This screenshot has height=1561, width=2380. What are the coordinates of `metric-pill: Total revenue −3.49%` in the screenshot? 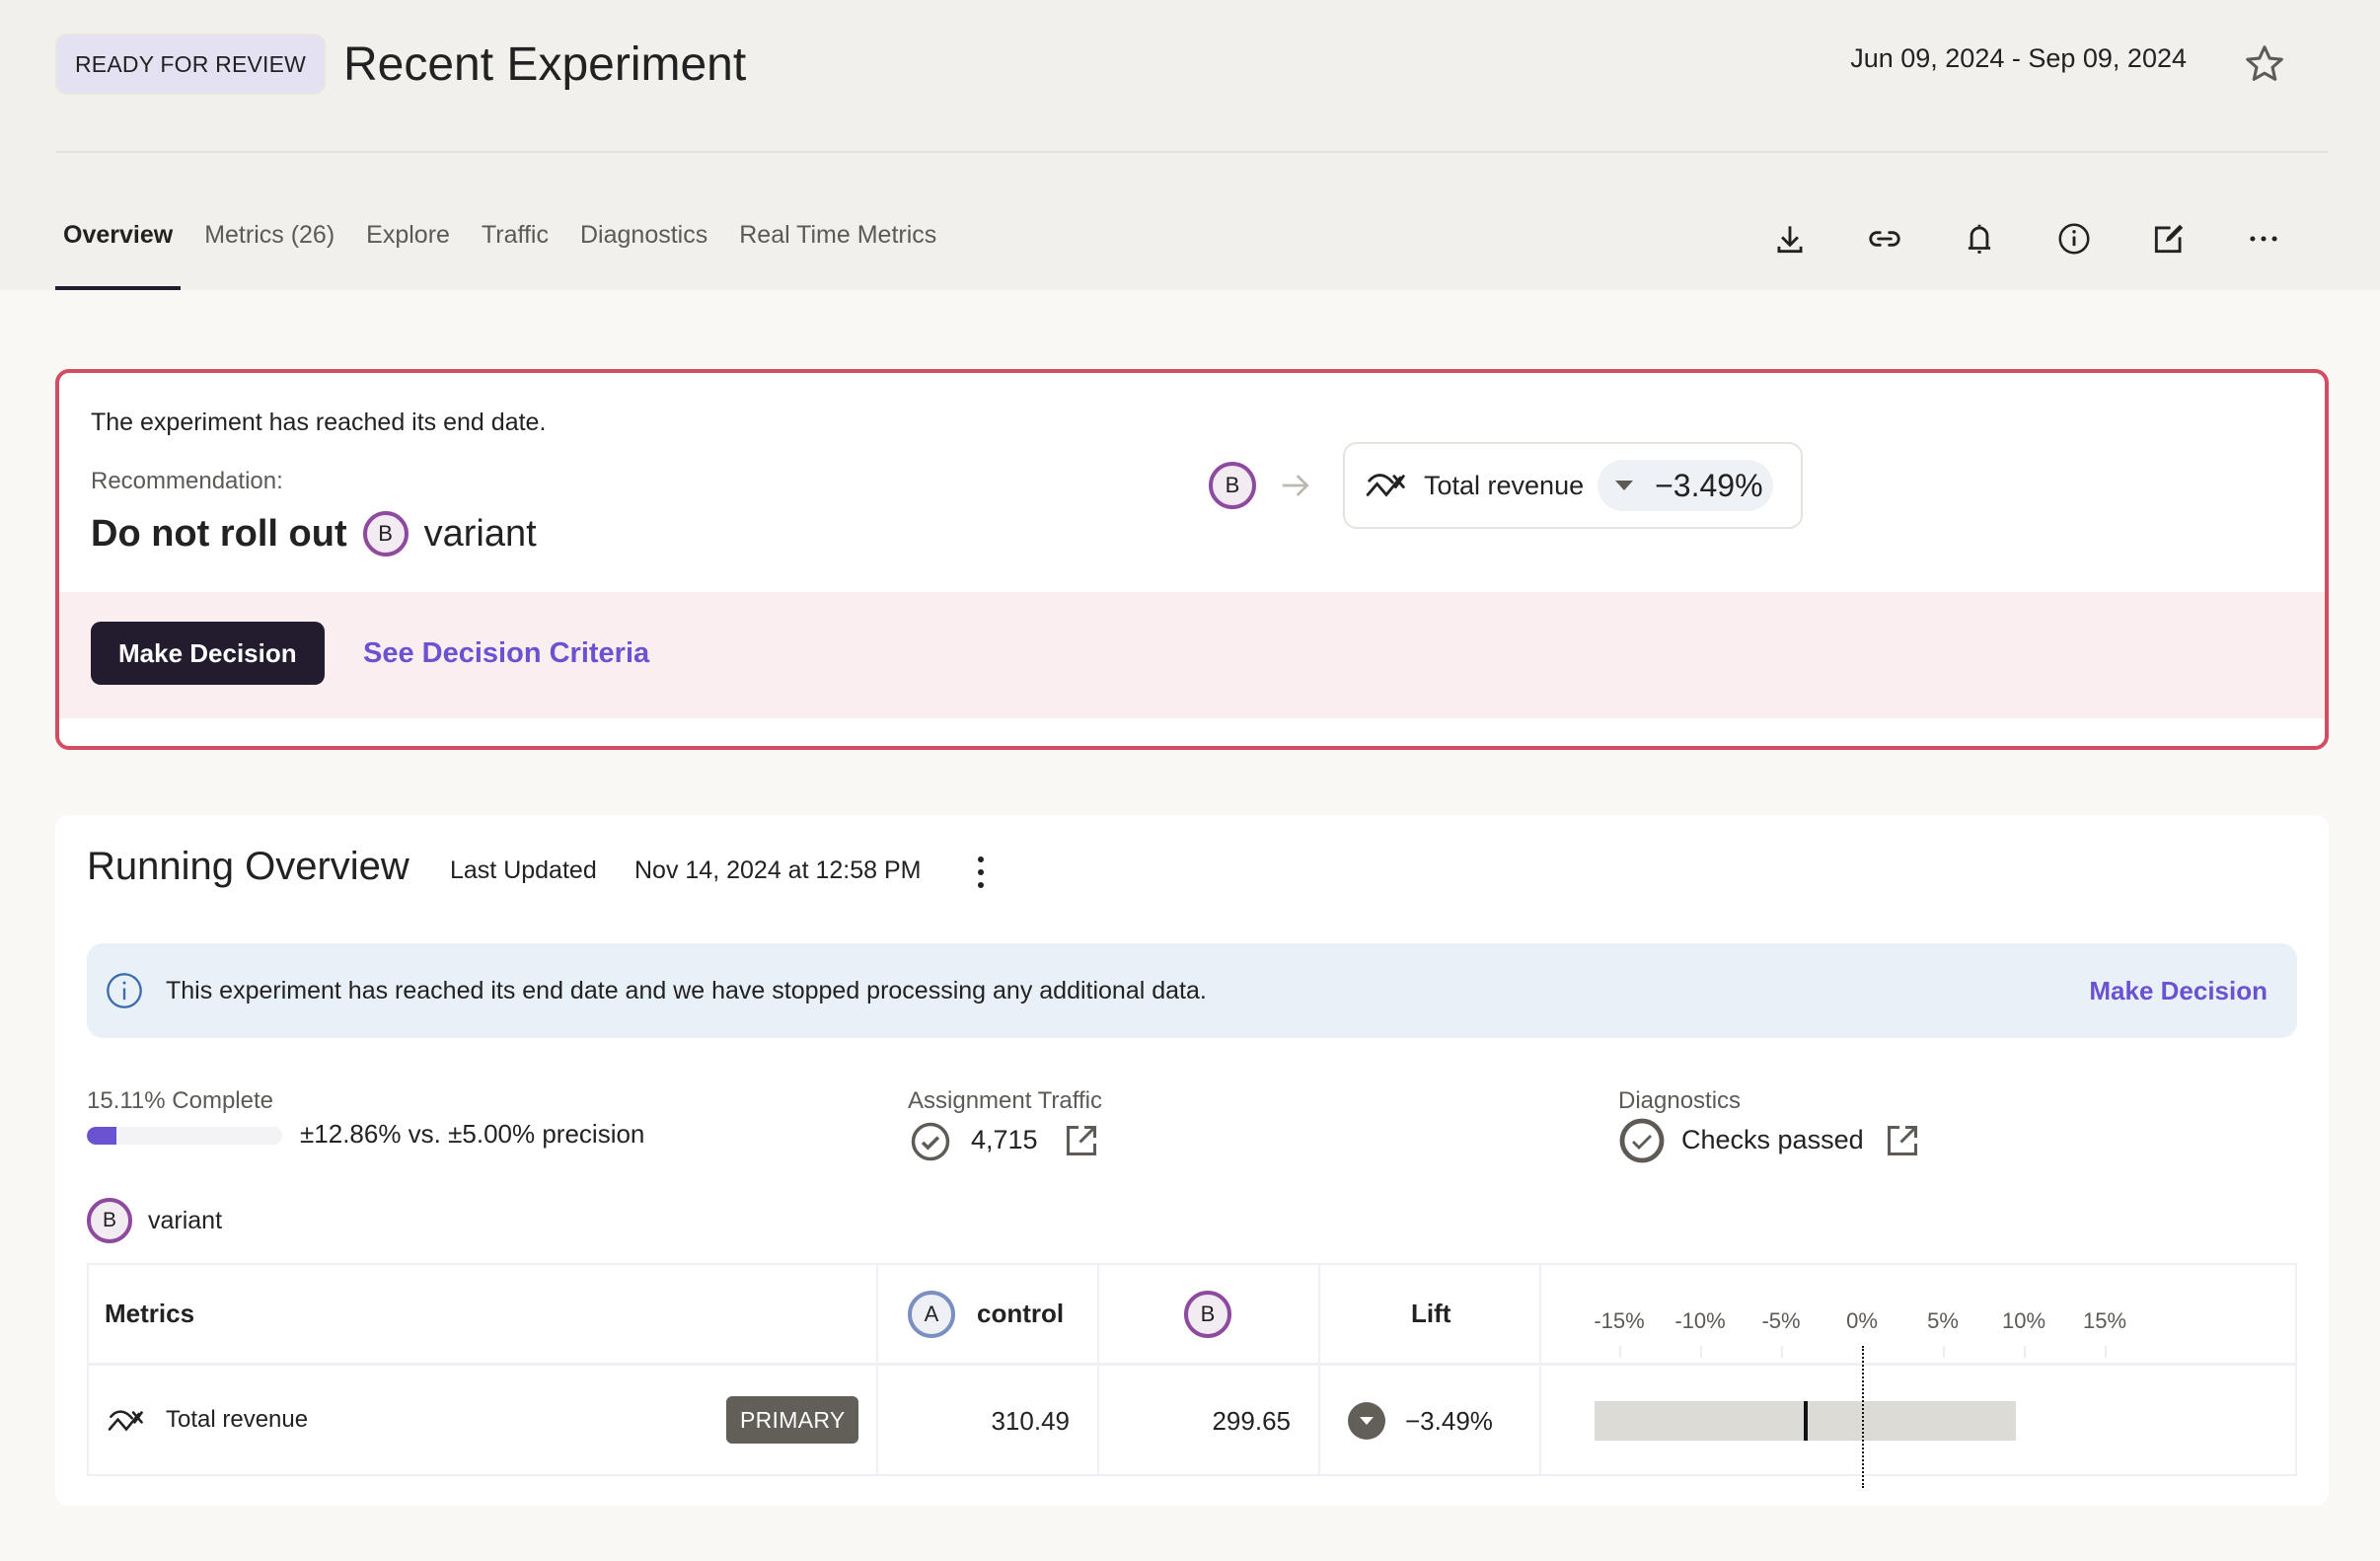 It's located at (1573, 485).